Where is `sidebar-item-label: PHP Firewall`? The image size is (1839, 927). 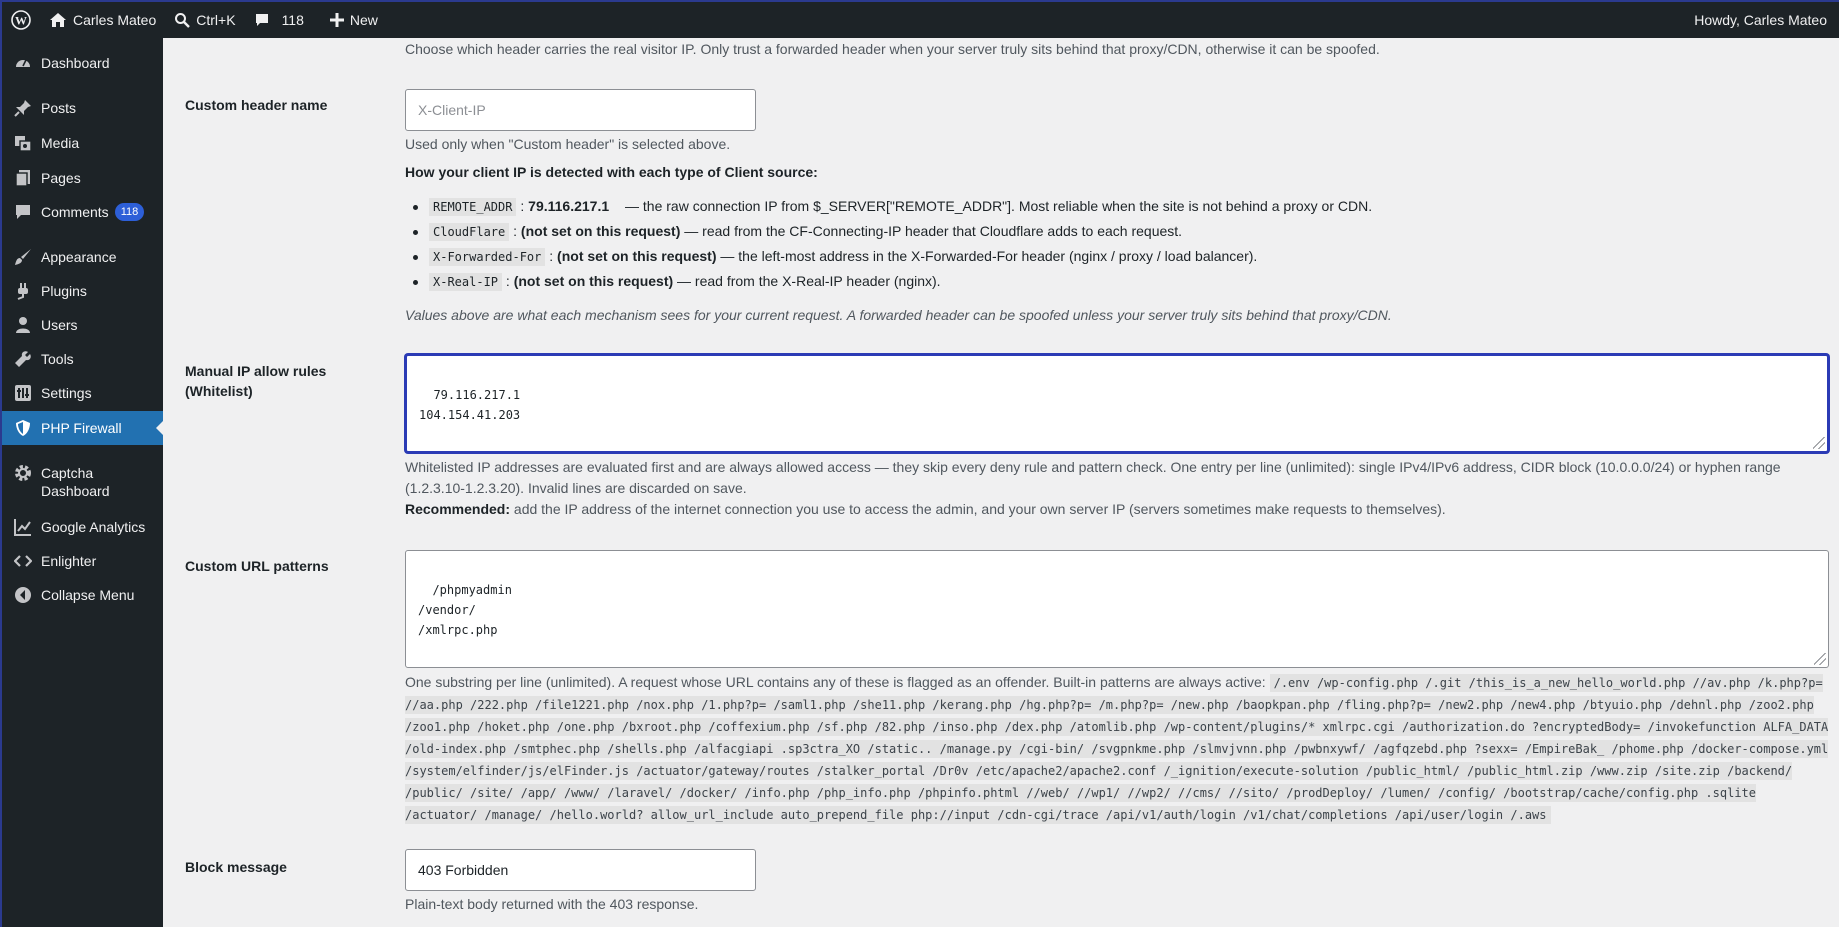
sidebar-item-label: PHP Firewall is located at coordinates (81, 428).